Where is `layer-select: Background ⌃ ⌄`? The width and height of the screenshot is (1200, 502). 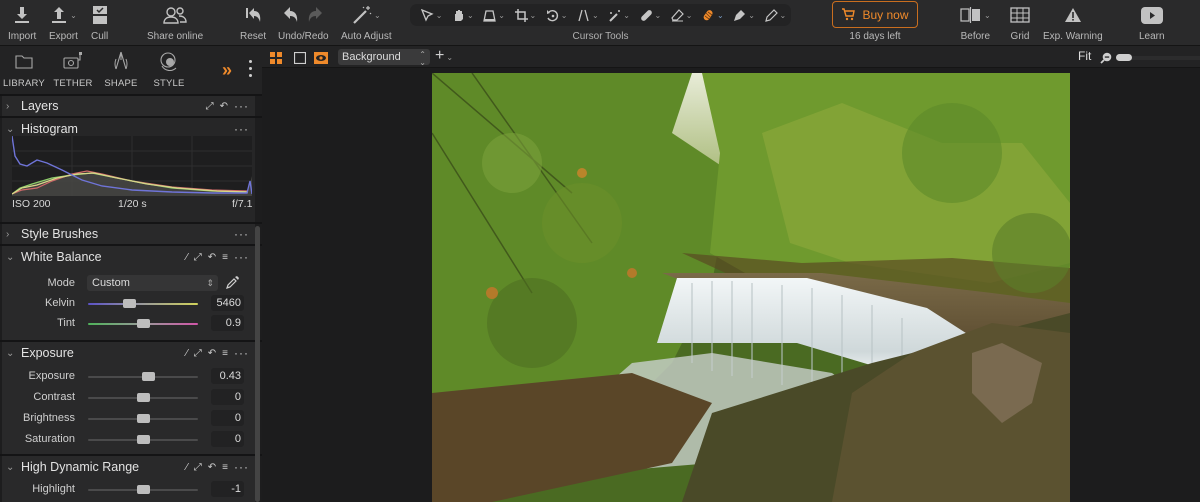 layer-select: Background ⌃ ⌄ is located at coordinates (384, 58).